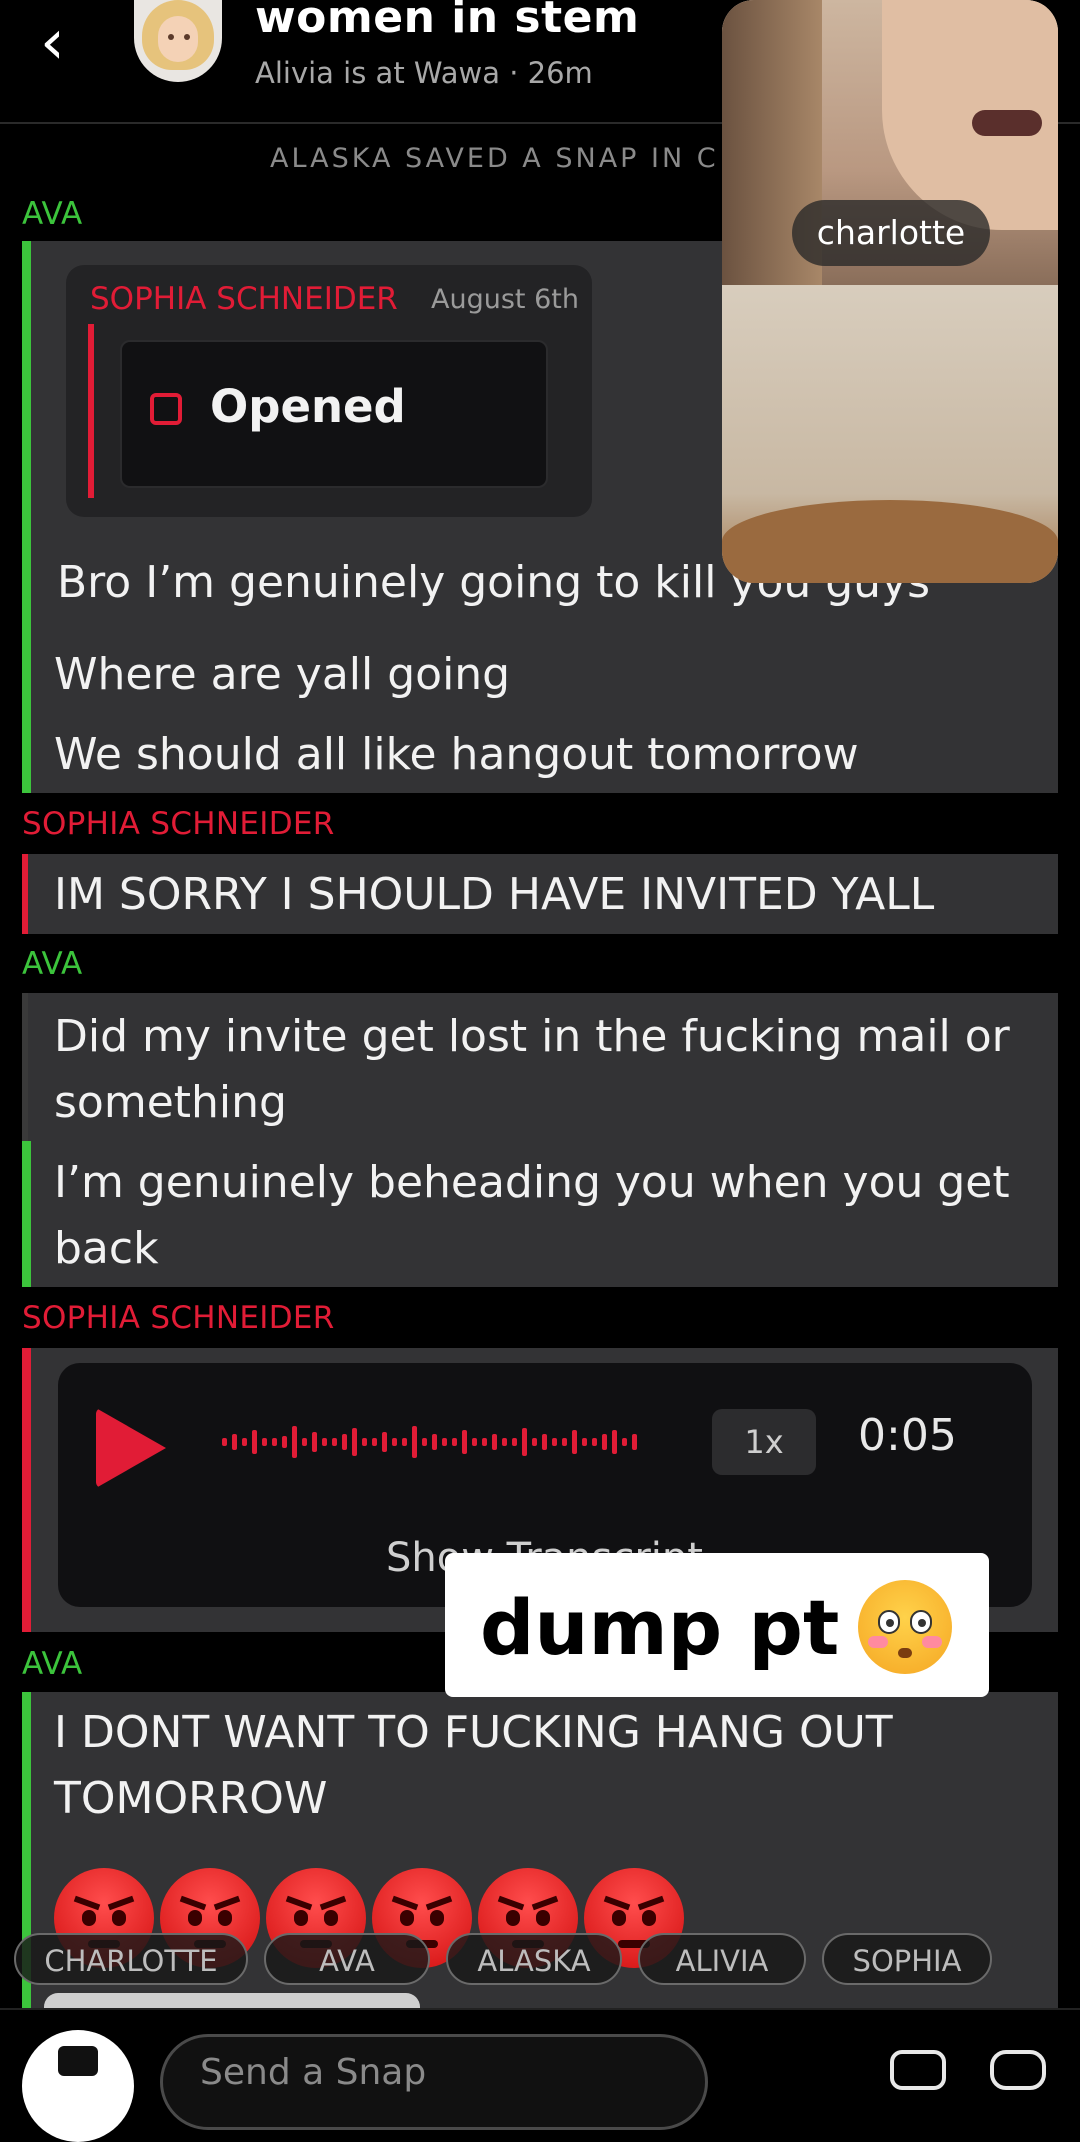 This screenshot has height=2142, width=1080. I want to click on voice-duration: 0:05, so click(907, 1435).